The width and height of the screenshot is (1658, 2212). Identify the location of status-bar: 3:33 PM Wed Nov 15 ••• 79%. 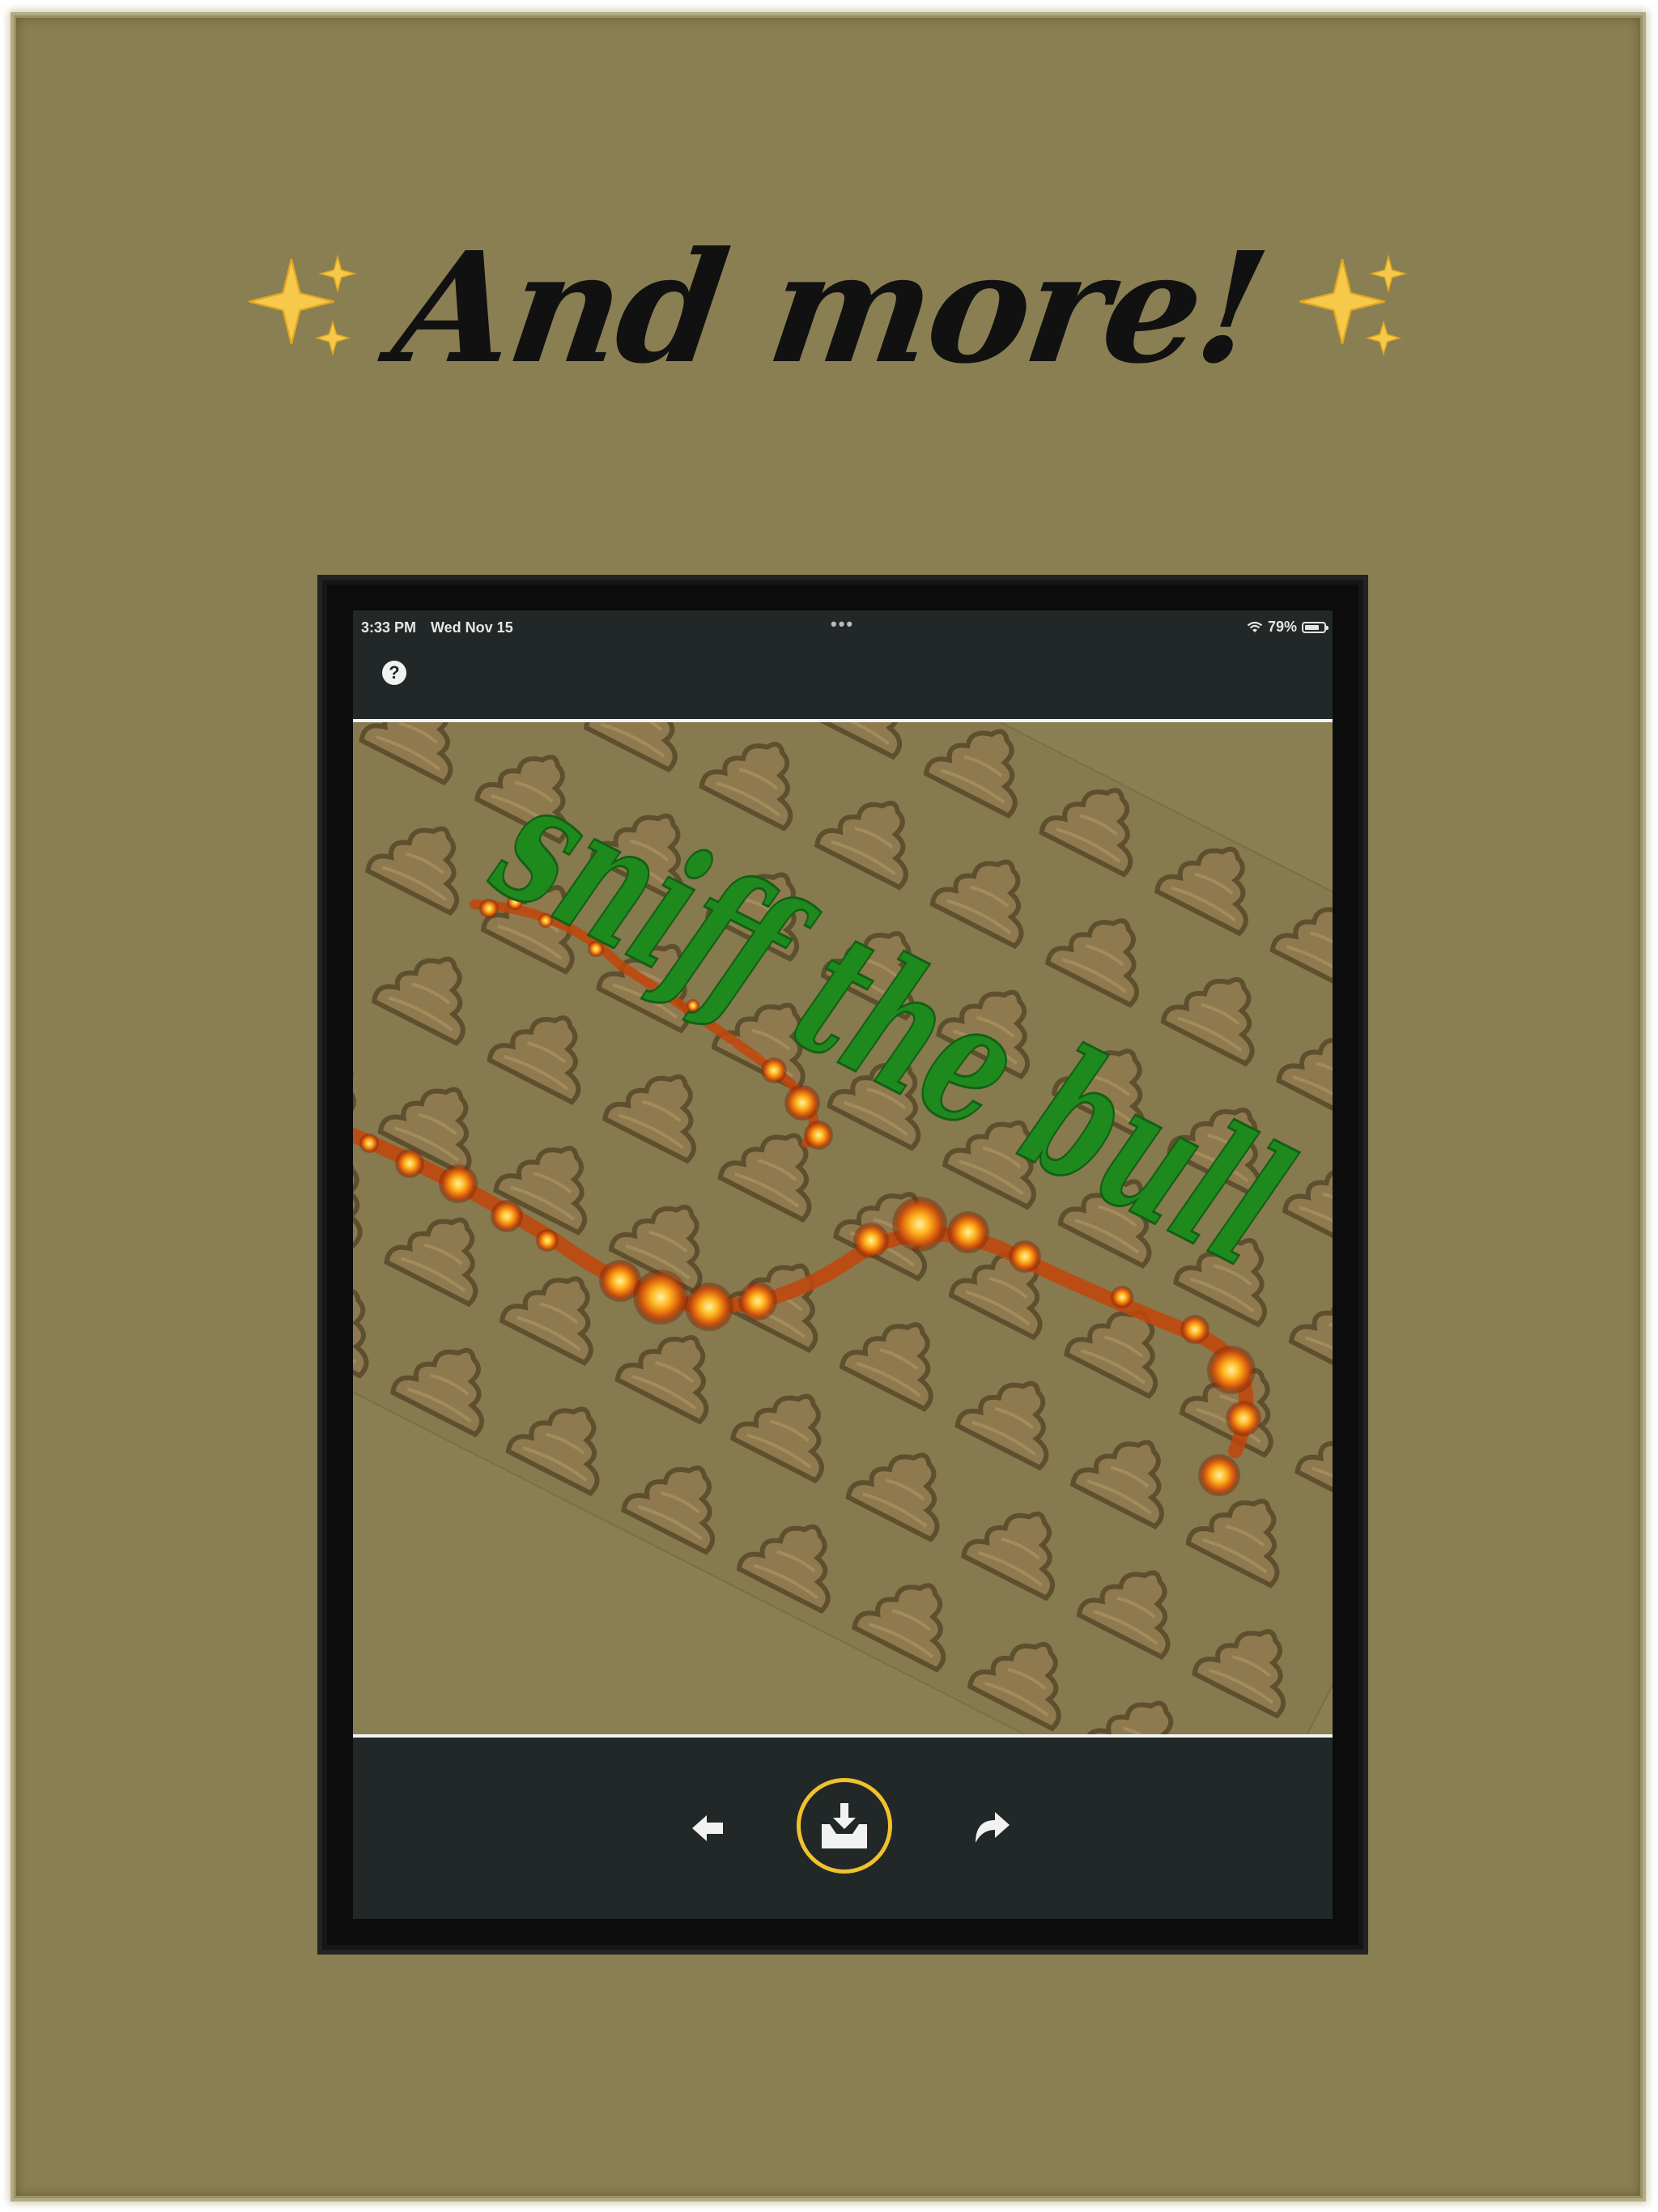
(843, 627).